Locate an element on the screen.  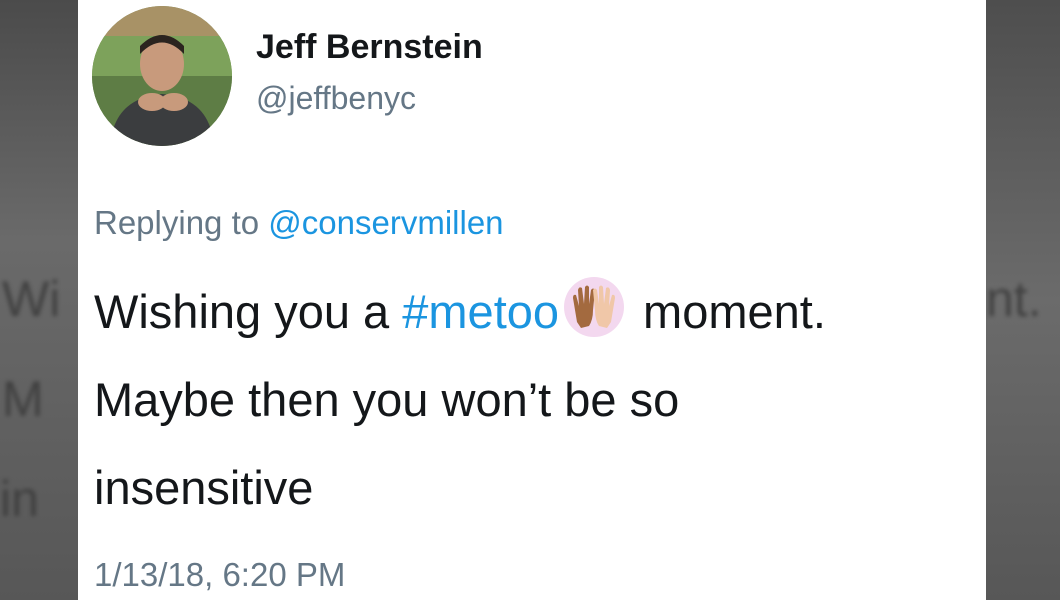
user-handle: @jeffbenyc is located at coordinates (336, 98).